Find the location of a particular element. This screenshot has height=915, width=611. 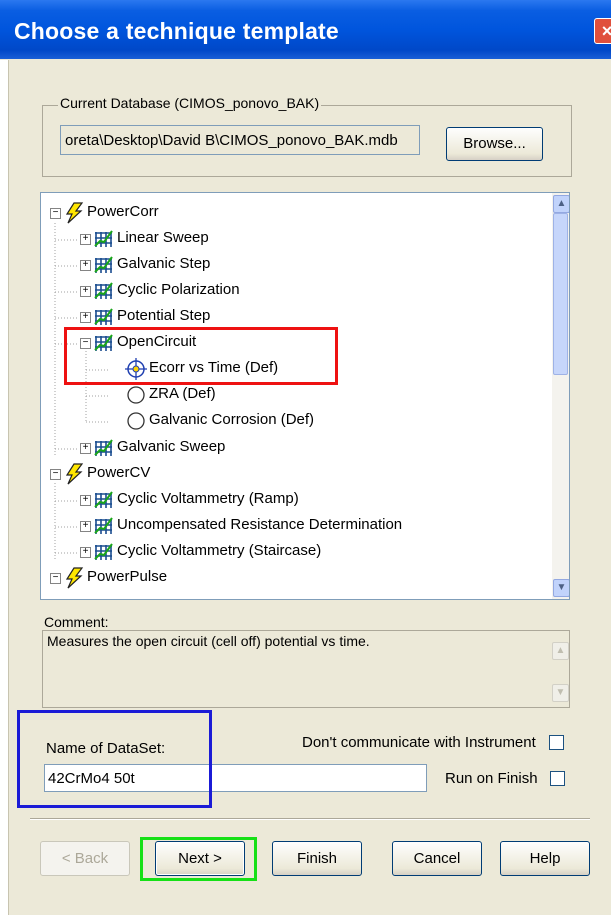

title-bar: Choose a technique template × is located at coordinates (305, 29).